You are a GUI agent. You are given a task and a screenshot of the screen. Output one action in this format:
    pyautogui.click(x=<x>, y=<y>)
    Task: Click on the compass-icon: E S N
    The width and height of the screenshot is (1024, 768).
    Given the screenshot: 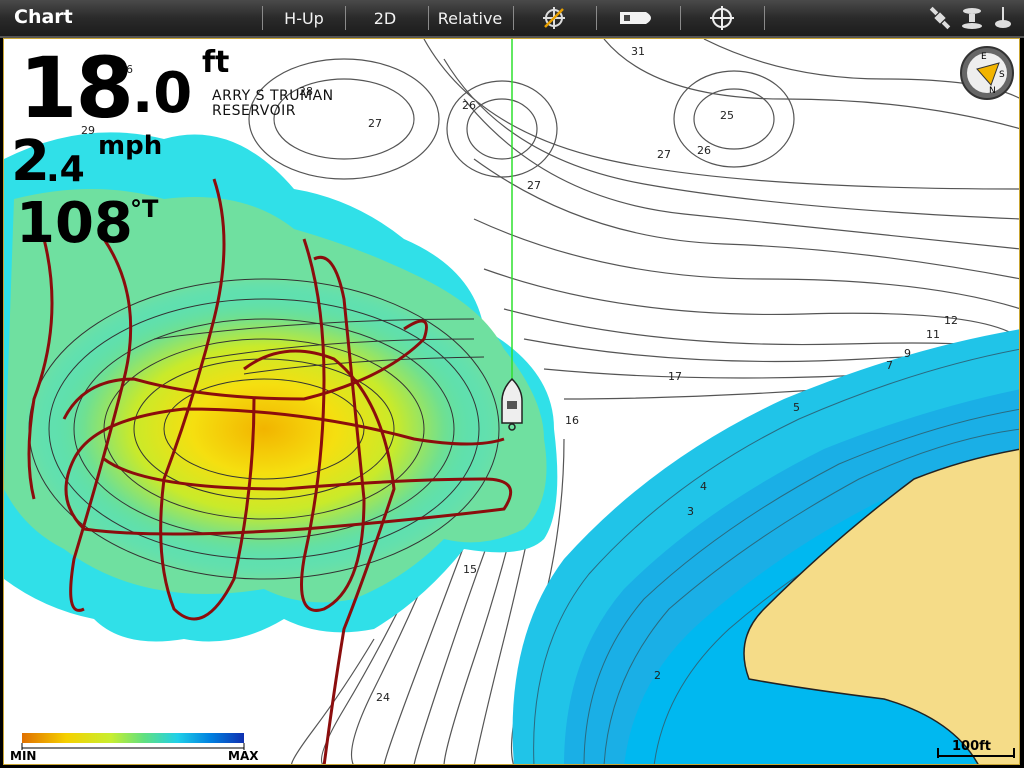 What is the action you would take?
    pyautogui.click(x=987, y=73)
    